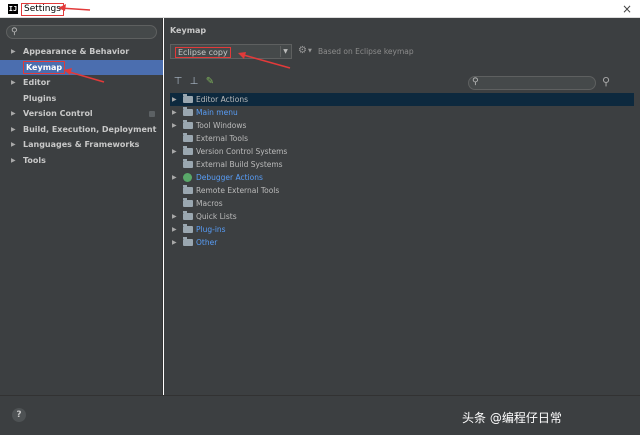 The width and height of the screenshot is (640, 435). Describe the element at coordinates (216, 216) in the screenshot. I see `tree-row-label: Quick Lists` at that location.